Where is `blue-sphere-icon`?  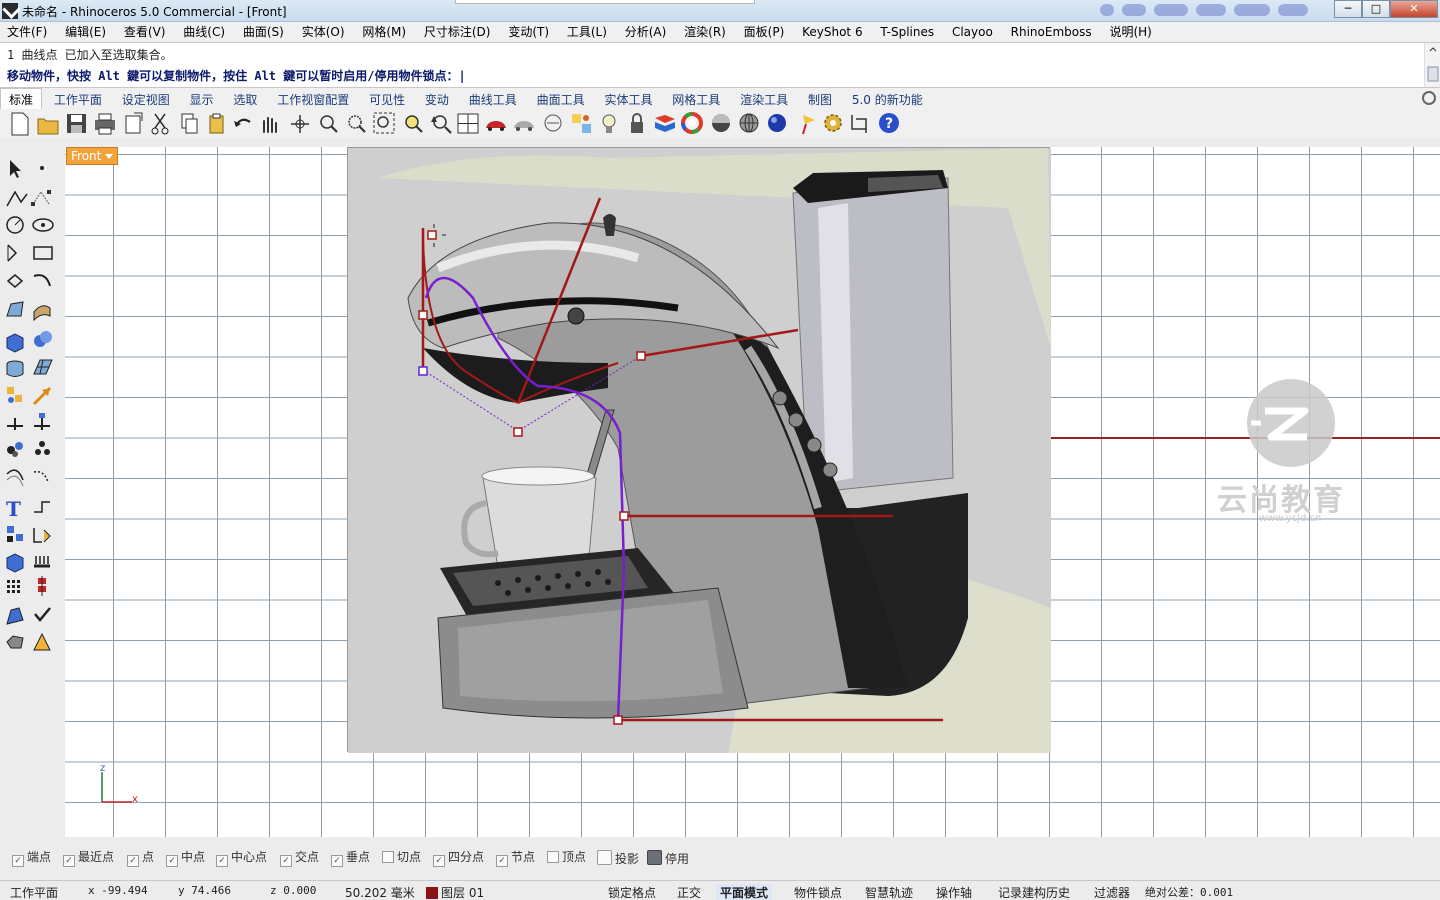 blue-sphere-icon is located at coordinates (777, 123).